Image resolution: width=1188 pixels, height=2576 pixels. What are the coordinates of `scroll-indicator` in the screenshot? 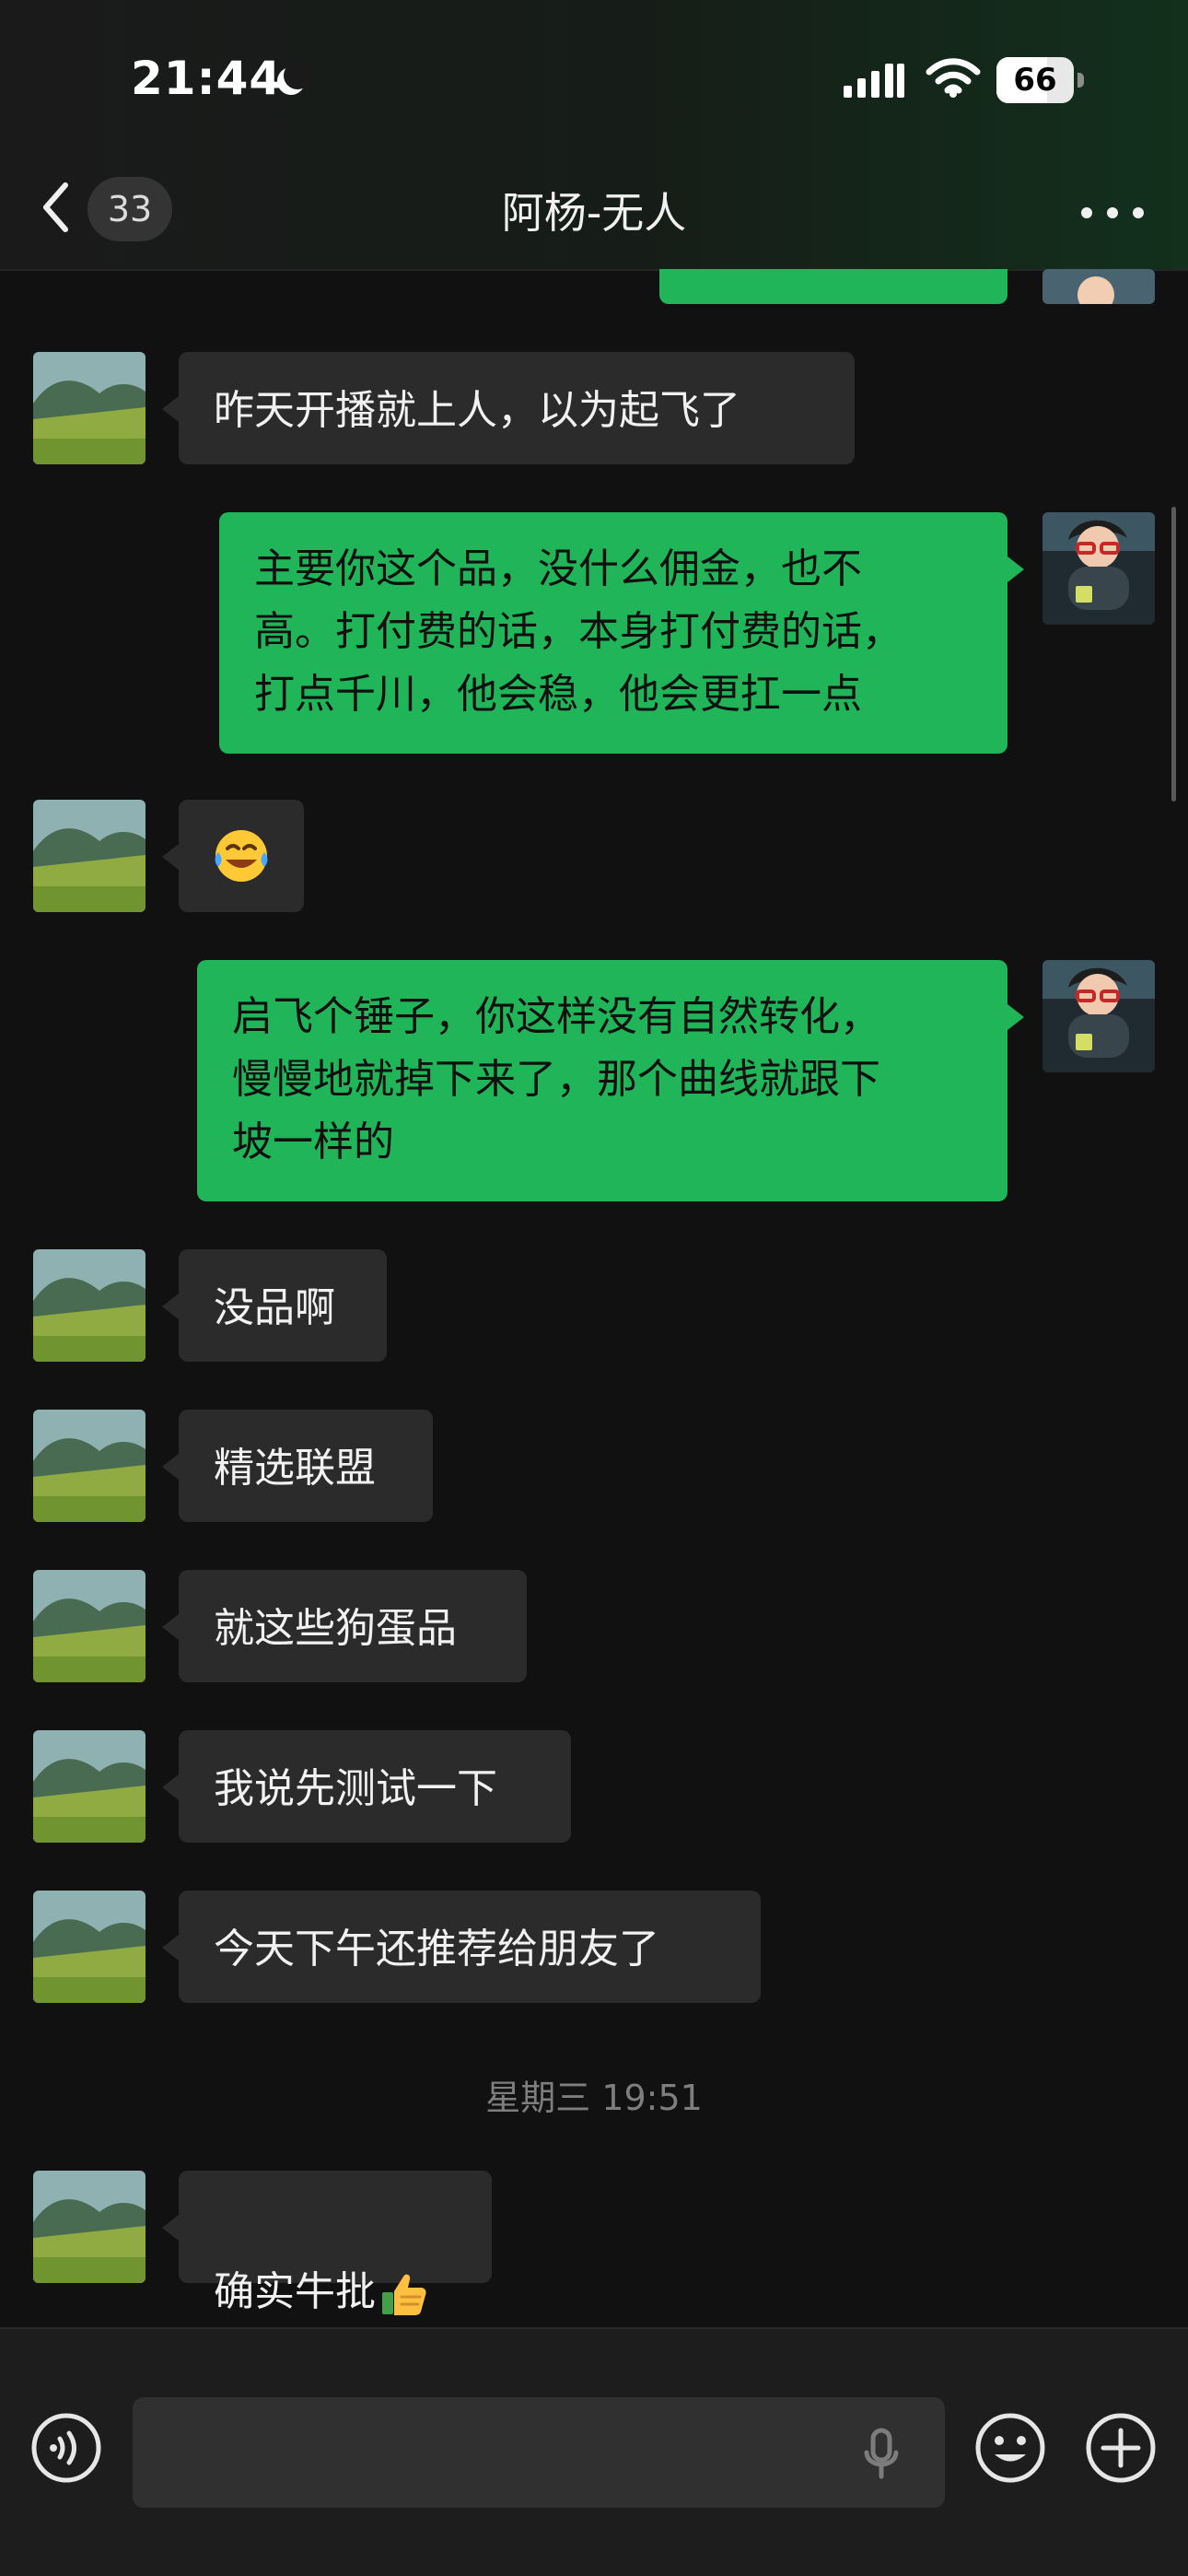 It's located at (1173, 654).